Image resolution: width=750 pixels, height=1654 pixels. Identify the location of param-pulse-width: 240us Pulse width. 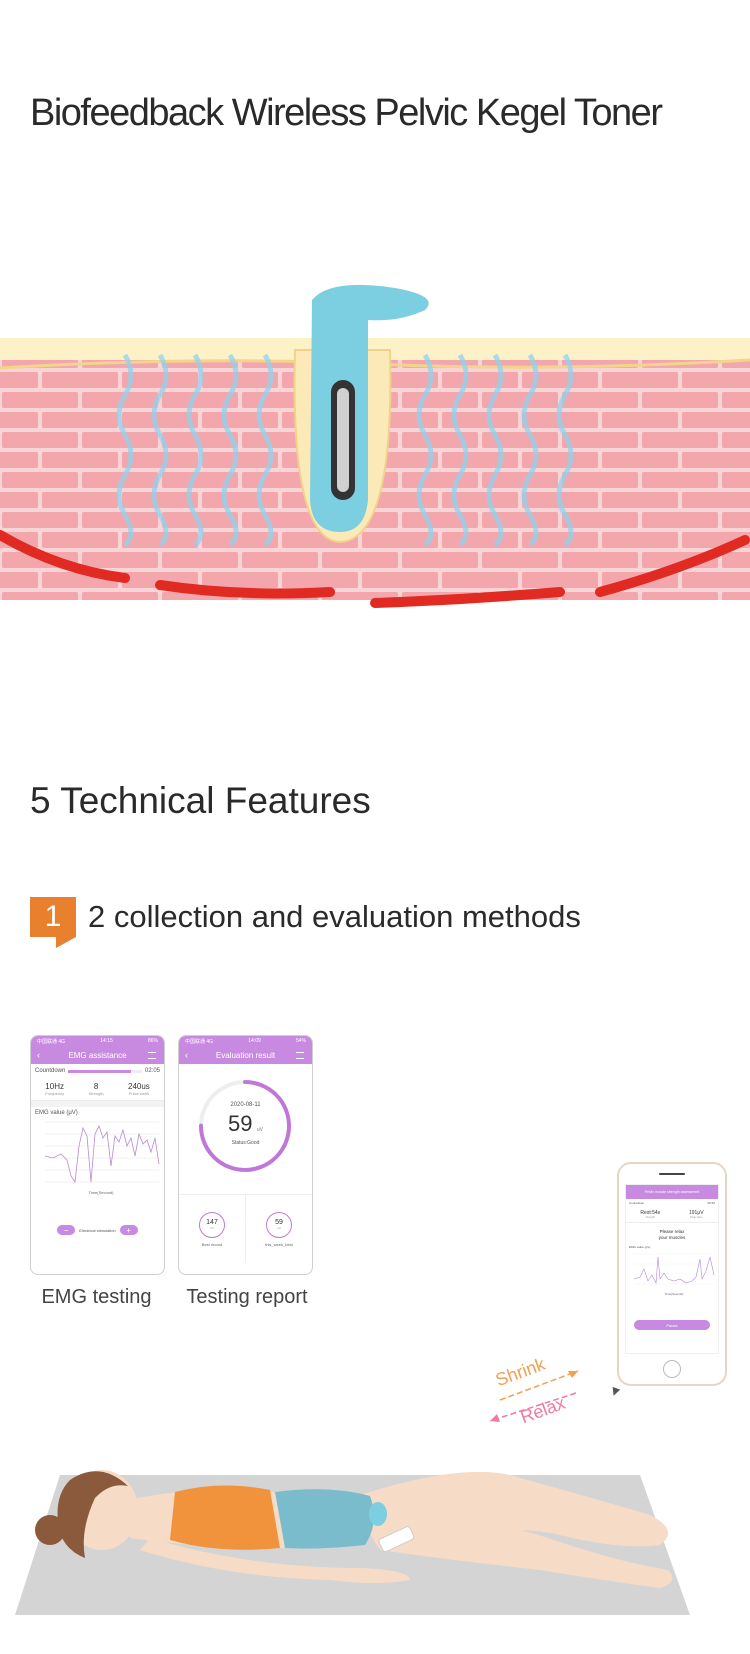
(139, 1089).